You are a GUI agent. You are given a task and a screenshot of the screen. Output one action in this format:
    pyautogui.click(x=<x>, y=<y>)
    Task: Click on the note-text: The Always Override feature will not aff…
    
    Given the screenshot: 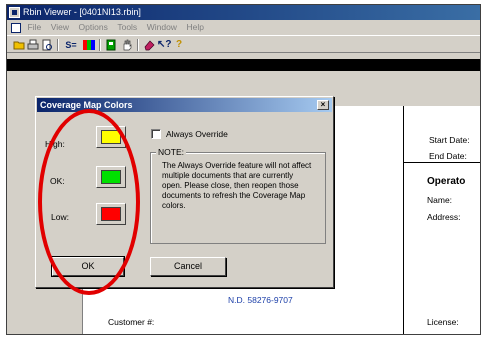 What is the action you would take?
    pyautogui.click(x=237, y=185)
    